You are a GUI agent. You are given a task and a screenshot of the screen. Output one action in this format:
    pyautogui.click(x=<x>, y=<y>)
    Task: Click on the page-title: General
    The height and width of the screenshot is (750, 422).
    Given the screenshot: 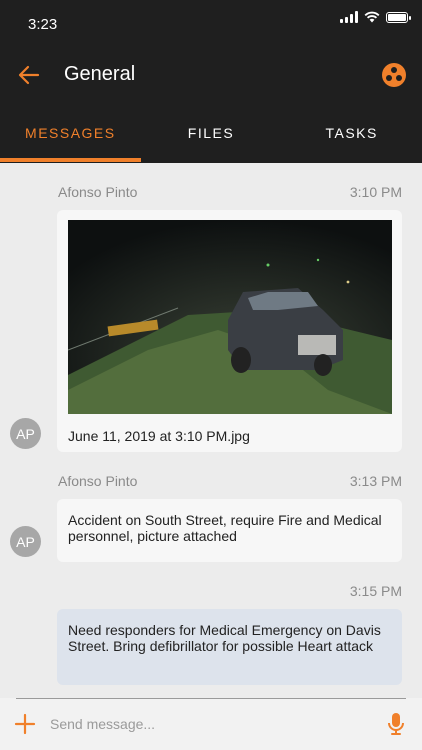 What is the action you would take?
    pyautogui.click(x=100, y=74)
    